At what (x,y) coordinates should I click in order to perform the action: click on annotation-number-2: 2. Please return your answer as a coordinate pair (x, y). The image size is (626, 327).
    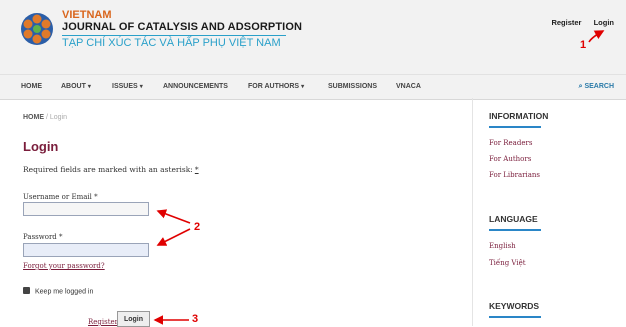
    Looking at the image, I should click on (197, 227).